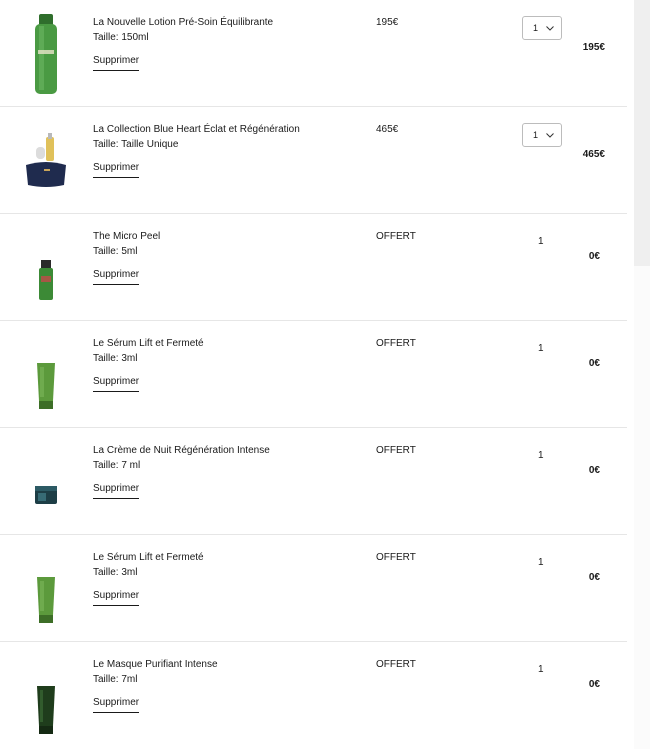 Image resolution: width=650 pixels, height=749 pixels. Describe the element at coordinates (155, 665) in the screenshot. I see `product-name: Le Masque Purifiant Intense` at that location.